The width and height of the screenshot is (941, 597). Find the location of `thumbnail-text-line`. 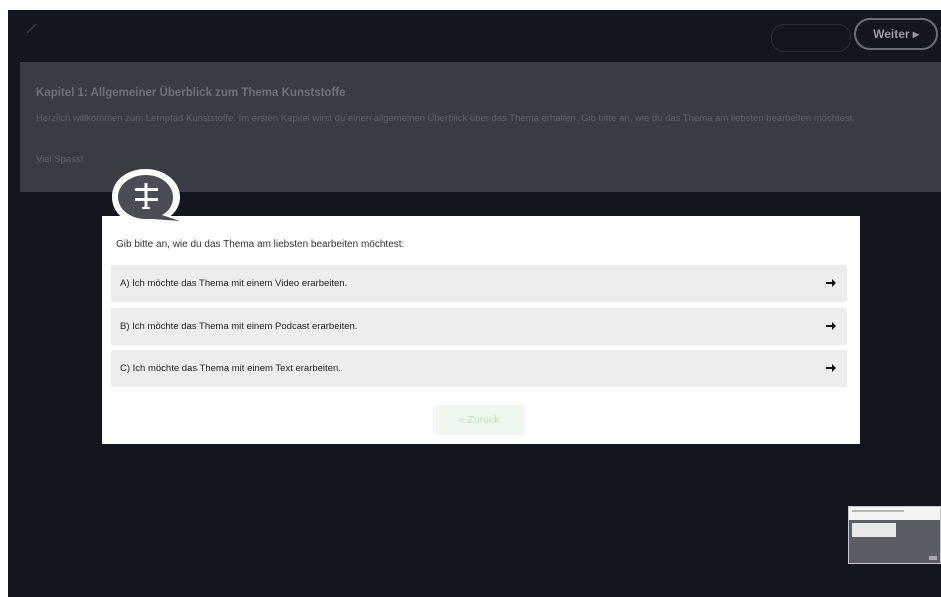

thumbnail-text-line is located at coordinates (878, 511).